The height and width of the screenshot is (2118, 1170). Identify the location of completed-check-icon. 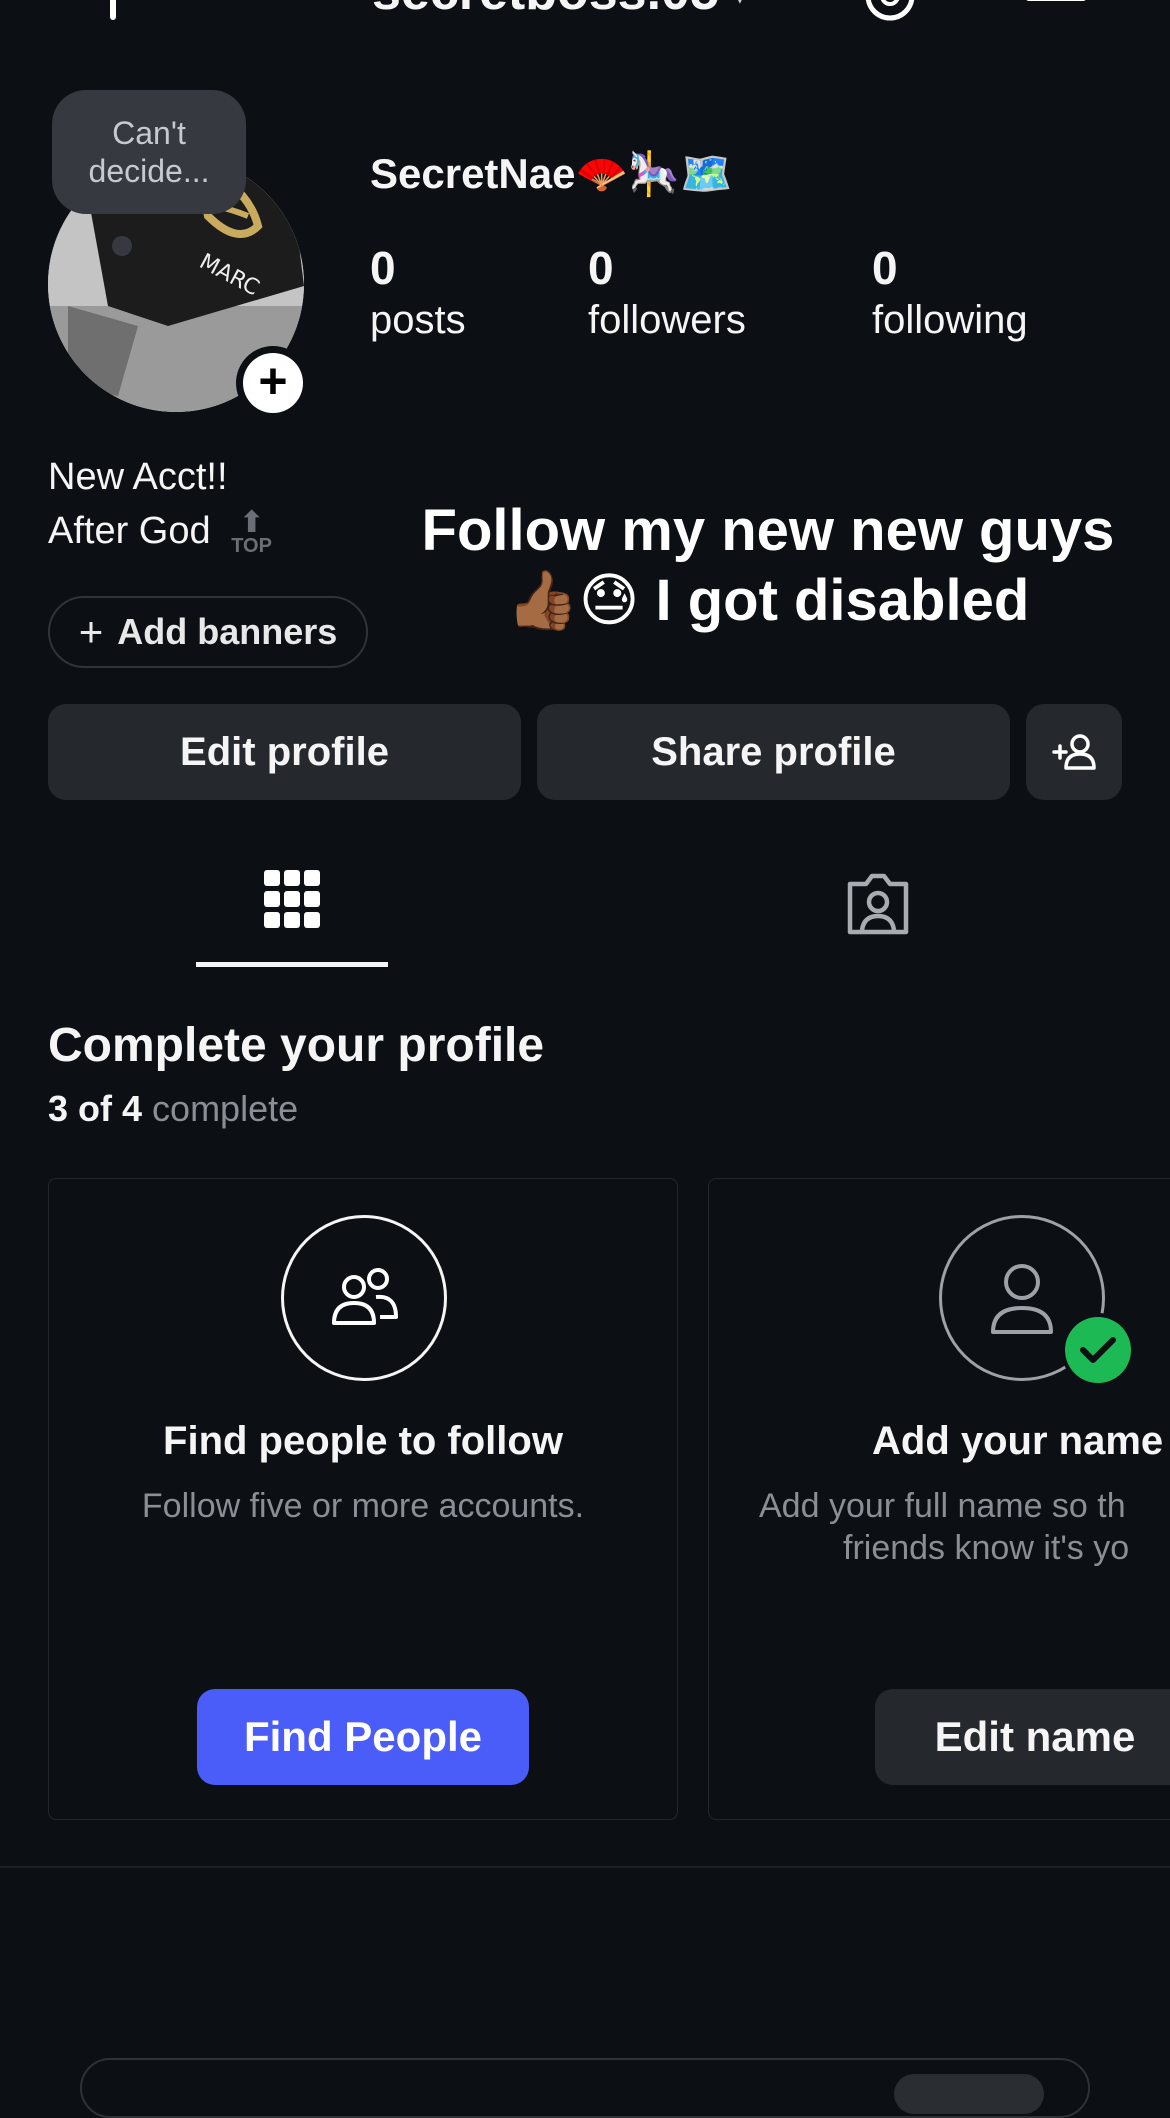
(1098, 1350).